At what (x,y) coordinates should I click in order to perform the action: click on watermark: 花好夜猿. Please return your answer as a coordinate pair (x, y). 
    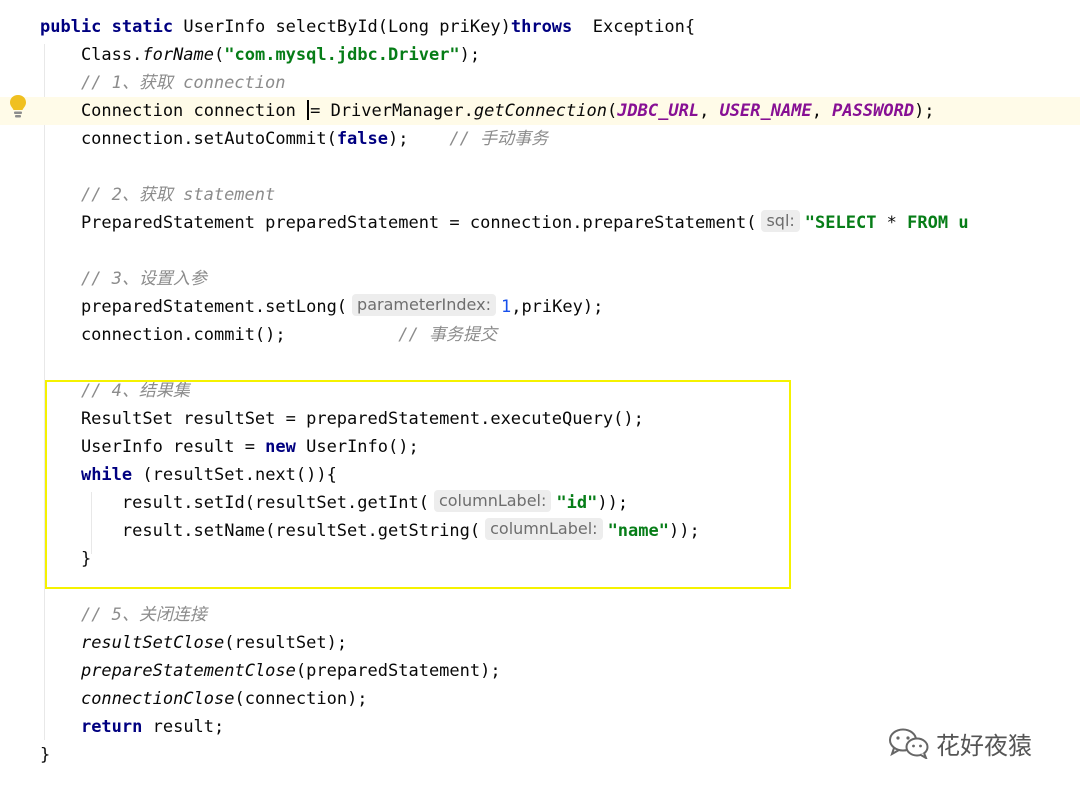
    Looking at the image, I should click on (960, 743).